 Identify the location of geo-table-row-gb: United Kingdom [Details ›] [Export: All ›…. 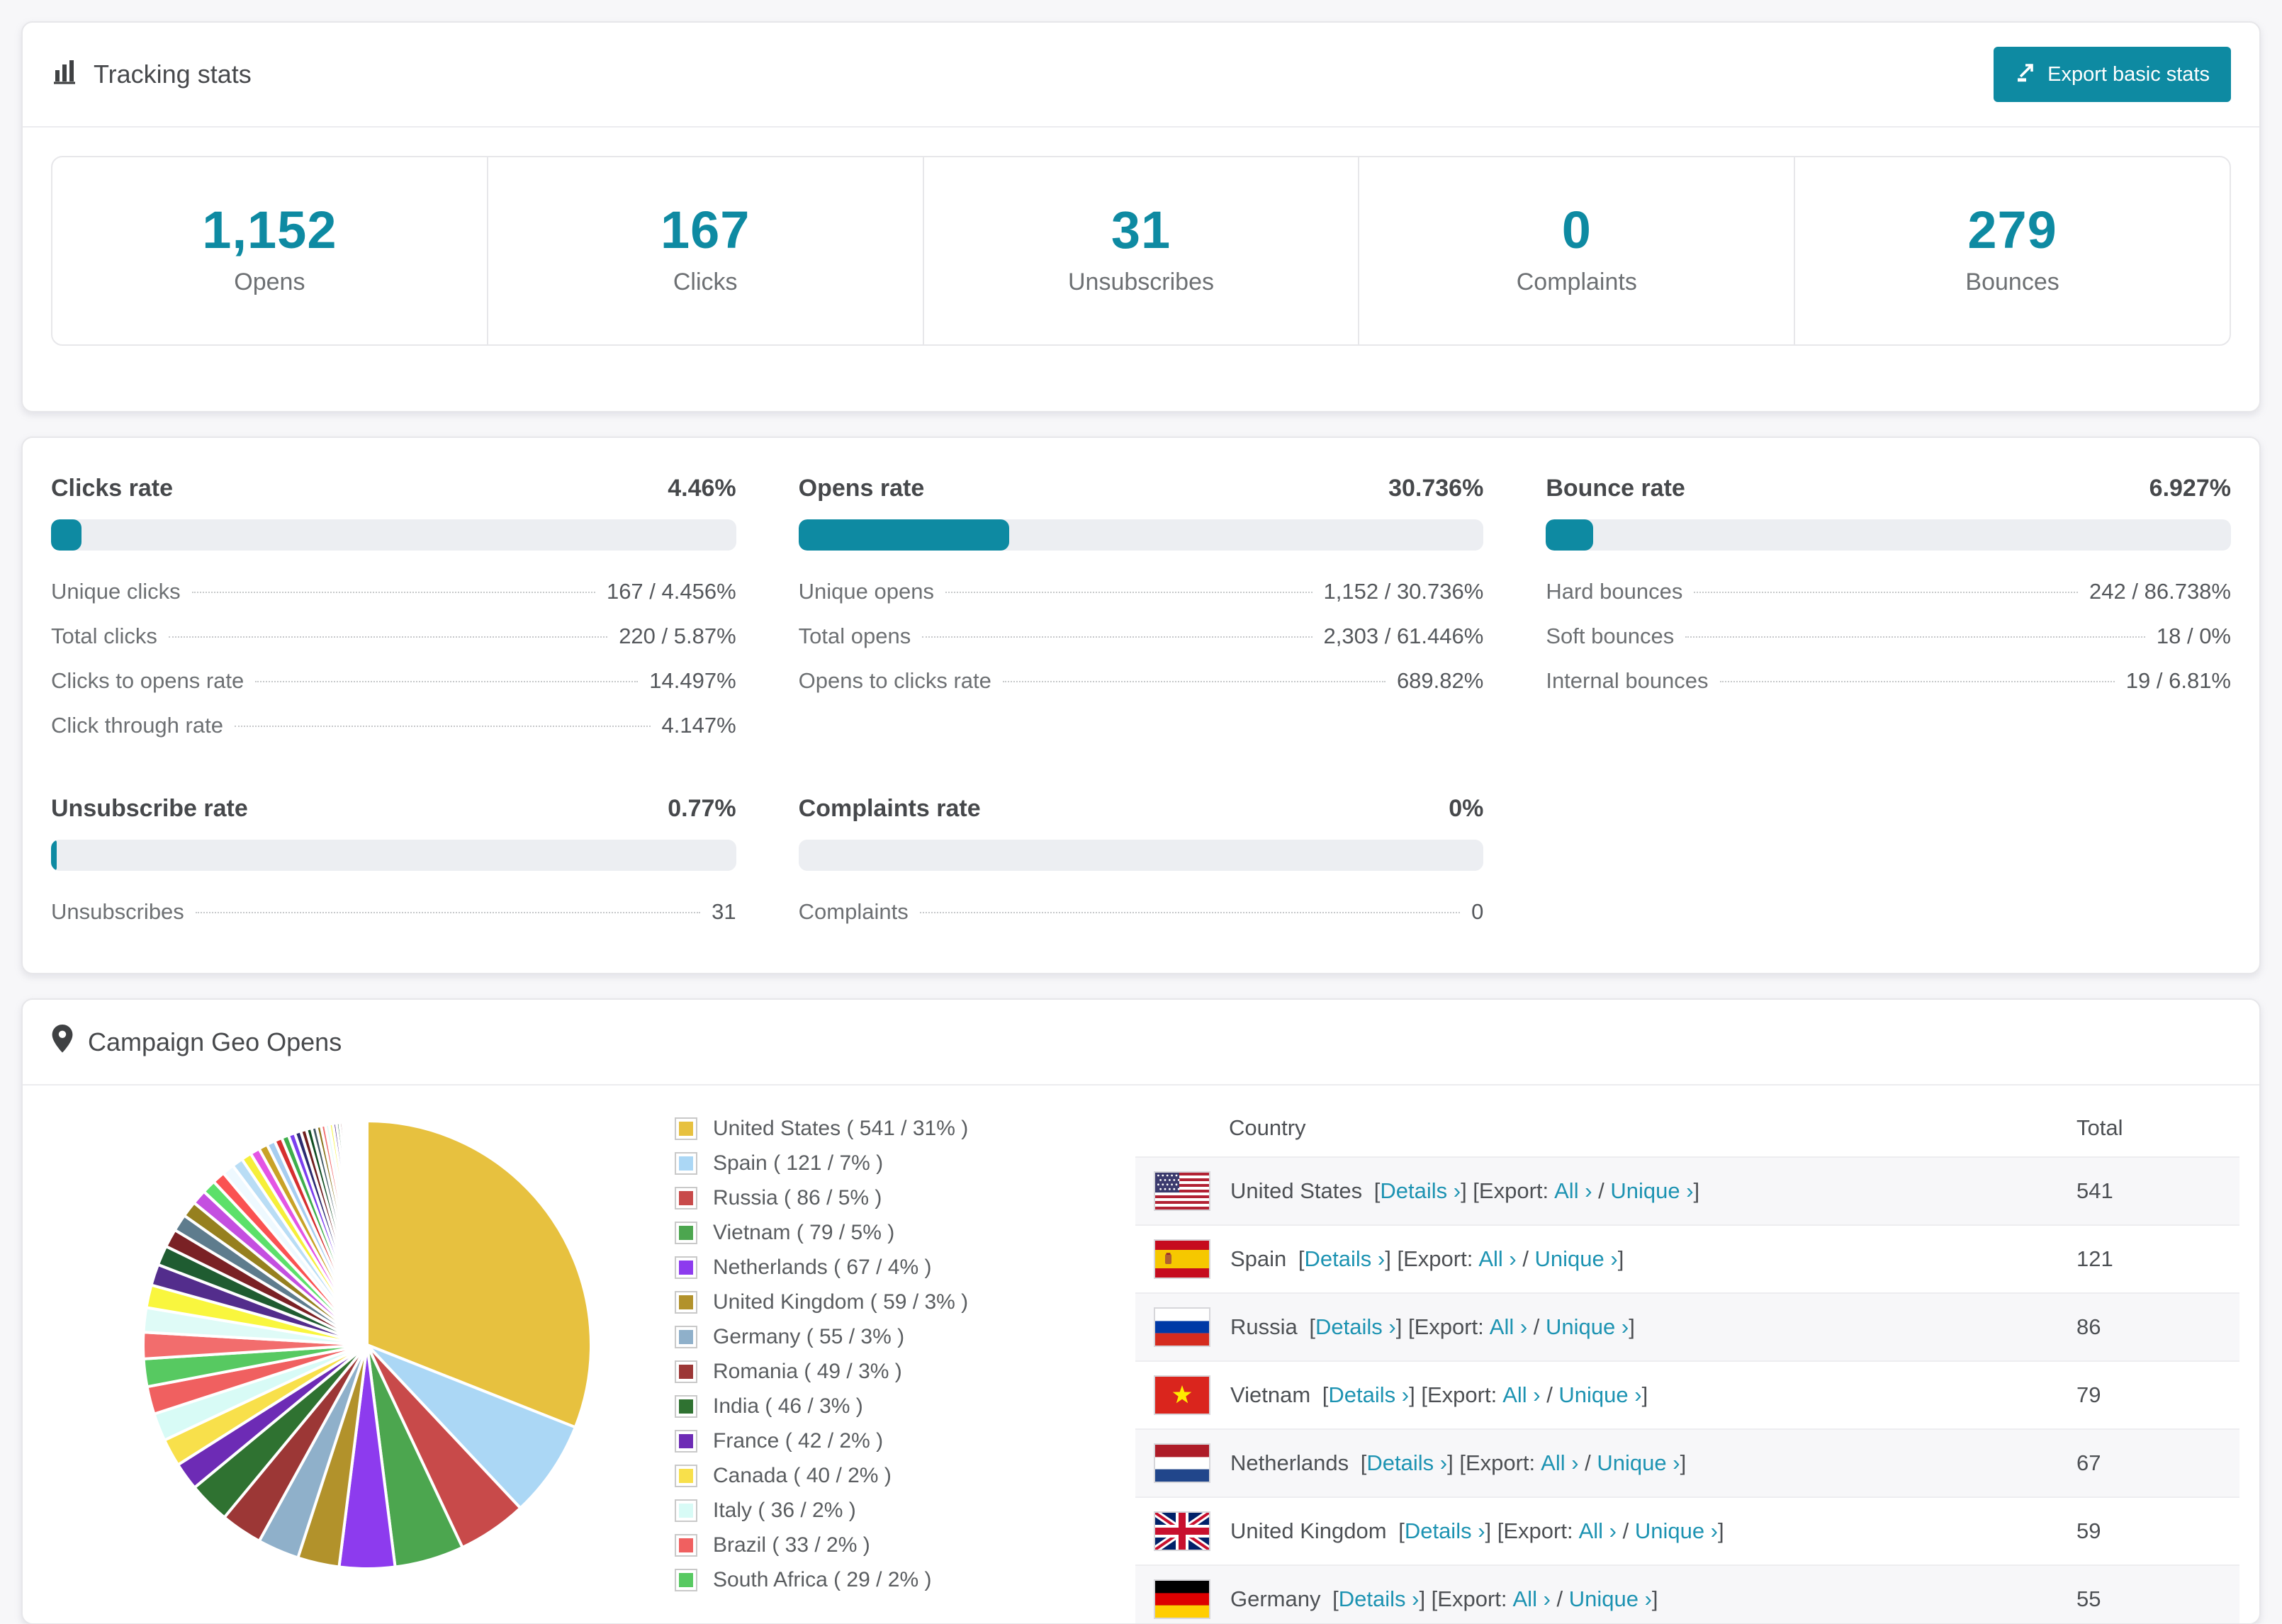
(1687, 1530).